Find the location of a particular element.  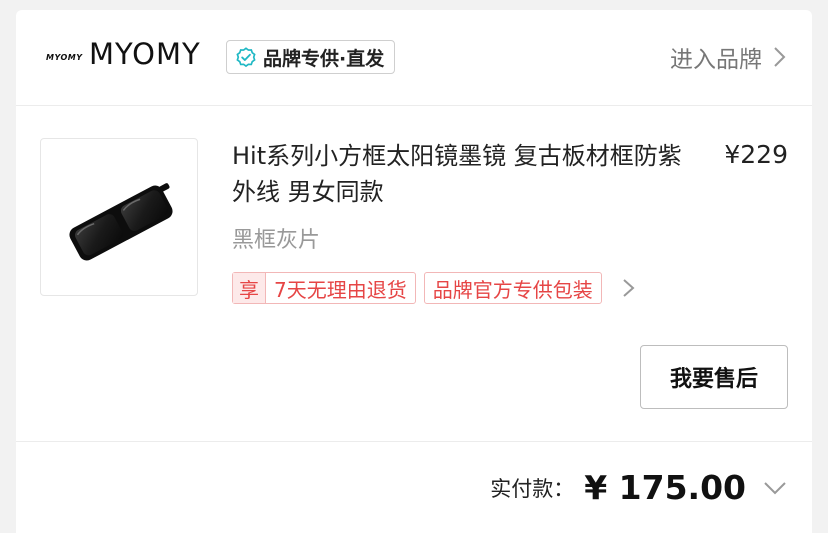

service-tags: 享 7天无理由退货 品牌官方专供包装 is located at coordinates (434, 288).